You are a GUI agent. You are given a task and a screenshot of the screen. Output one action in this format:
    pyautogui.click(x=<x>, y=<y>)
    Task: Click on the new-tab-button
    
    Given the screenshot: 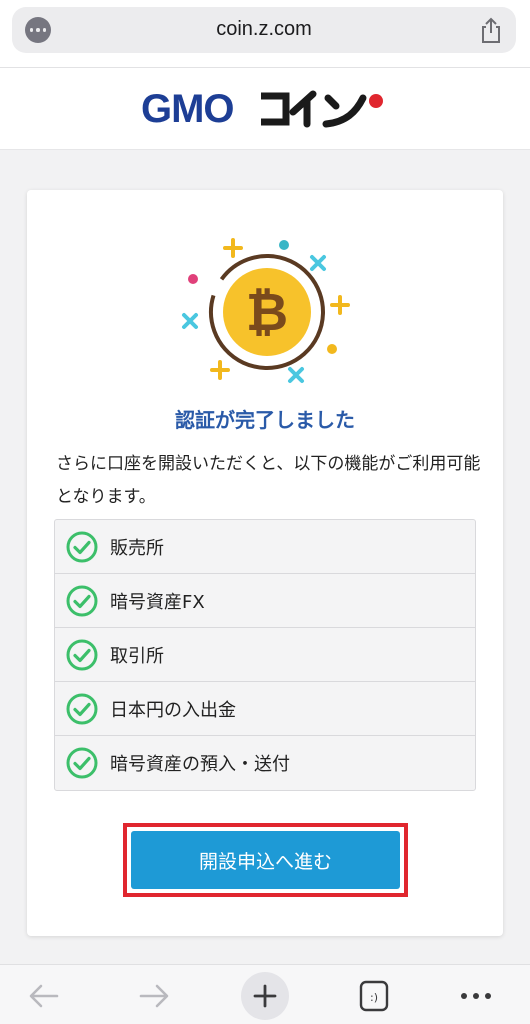 What is the action you would take?
    pyautogui.click(x=265, y=996)
    